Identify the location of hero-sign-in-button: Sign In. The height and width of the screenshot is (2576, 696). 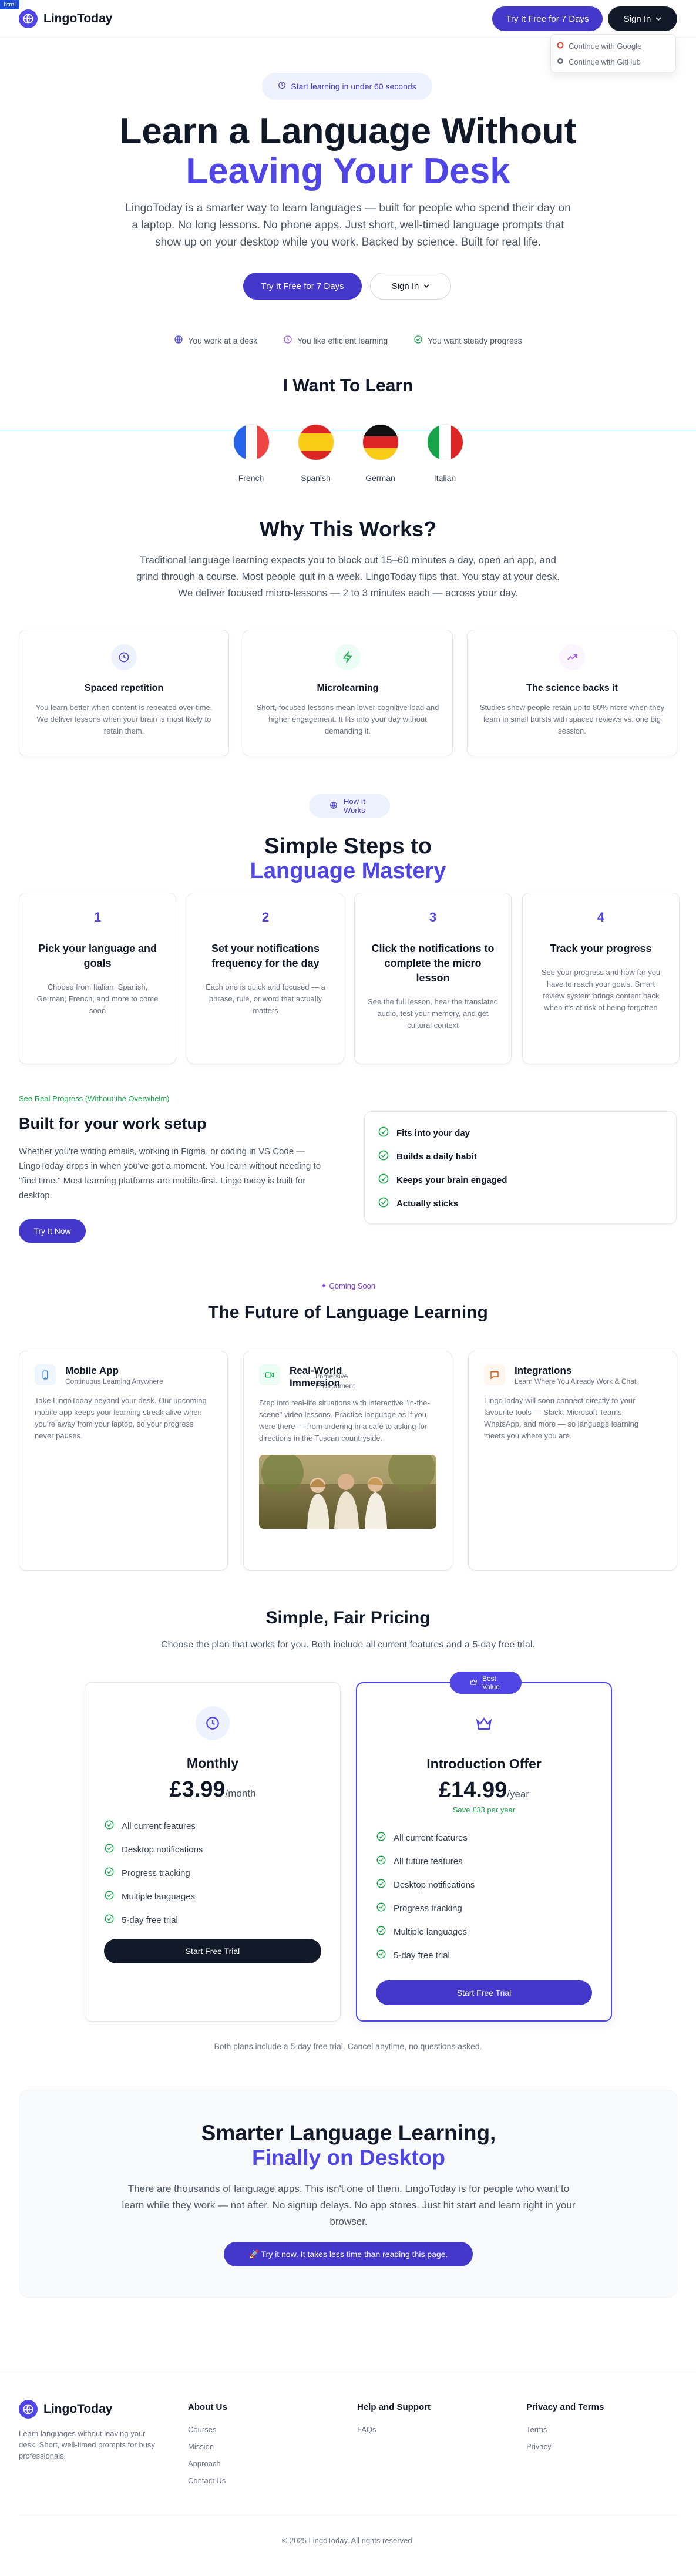
(411, 286).